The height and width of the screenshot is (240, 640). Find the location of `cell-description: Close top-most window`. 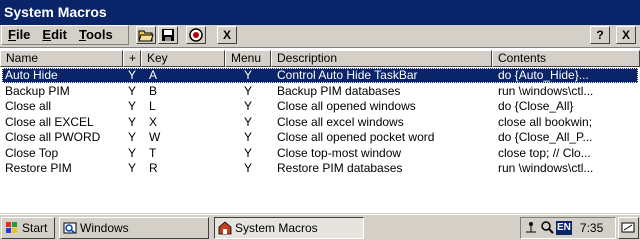

cell-description: Close top-most window is located at coordinates (339, 152).